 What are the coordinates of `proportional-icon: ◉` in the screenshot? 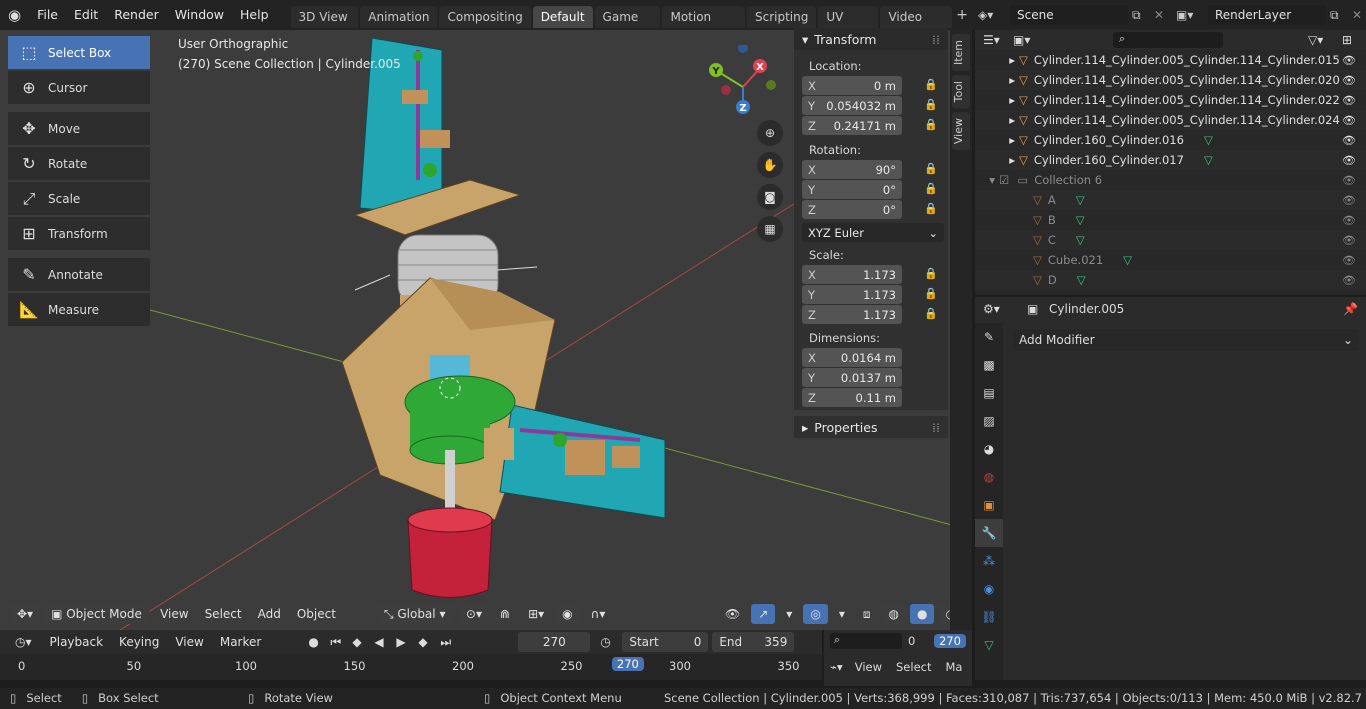 It's located at (567, 614).